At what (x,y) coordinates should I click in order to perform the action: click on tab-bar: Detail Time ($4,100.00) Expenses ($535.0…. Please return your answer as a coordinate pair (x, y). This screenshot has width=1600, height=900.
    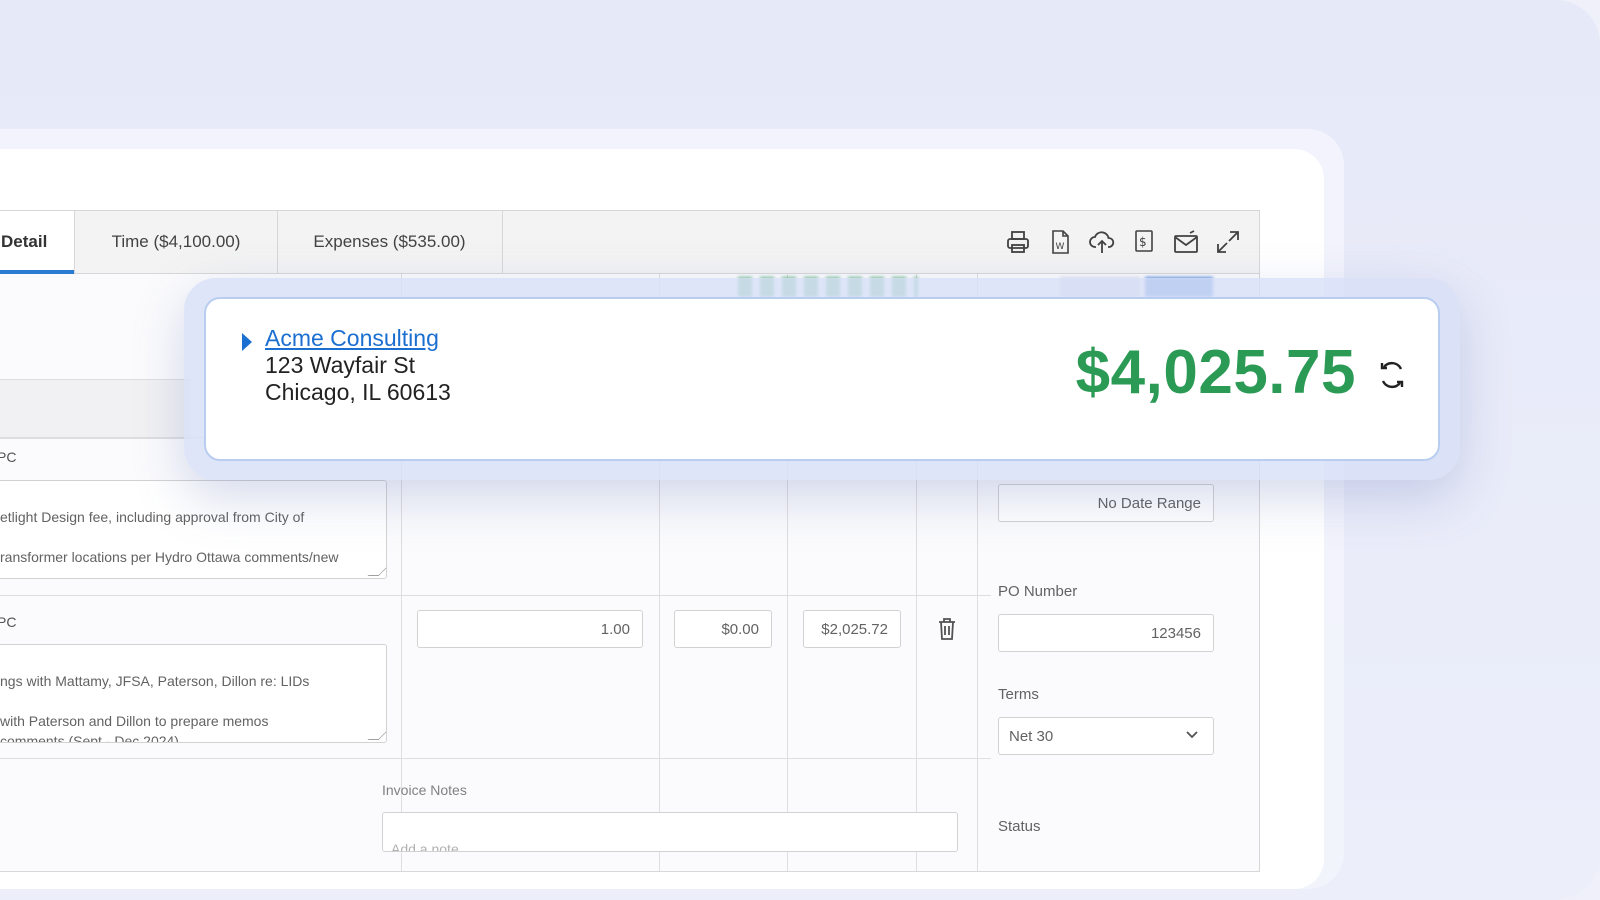
    Looking at the image, I should click on (629, 242).